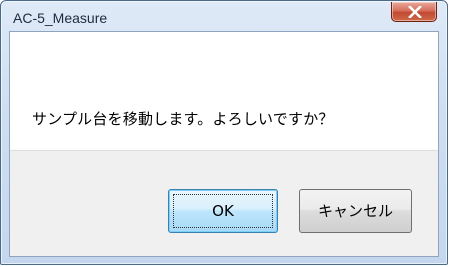 The image size is (450, 267). Describe the element at coordinates (224, 16) in the screenshot. I see `title-bar: AC-5_Measure` at that location.